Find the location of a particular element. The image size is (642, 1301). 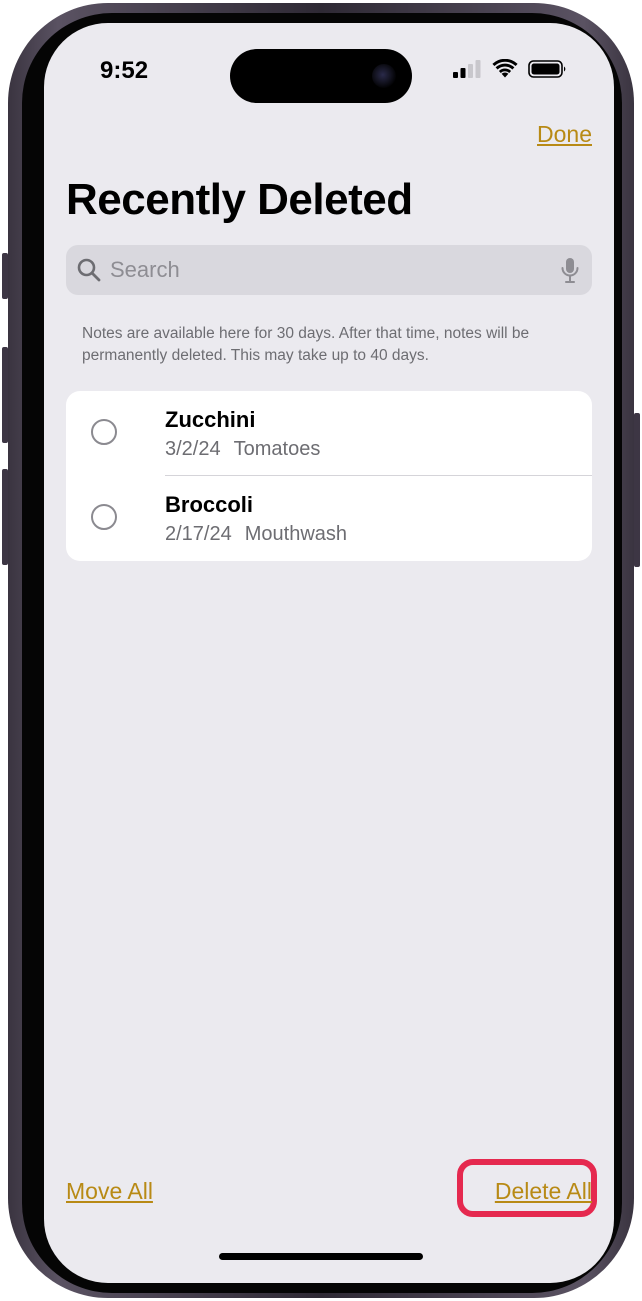

search-bar is located at coordinates (329, 270).